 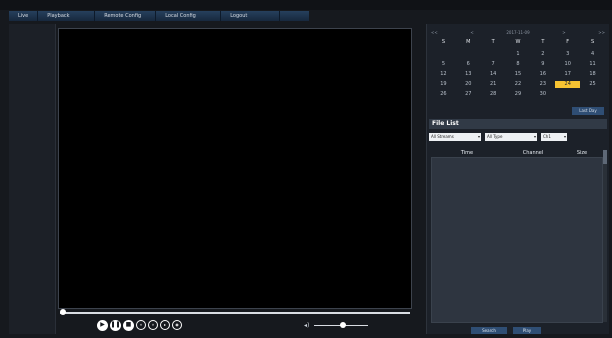 I want to click on calendar-day: 13, so click(x=468, y=74).